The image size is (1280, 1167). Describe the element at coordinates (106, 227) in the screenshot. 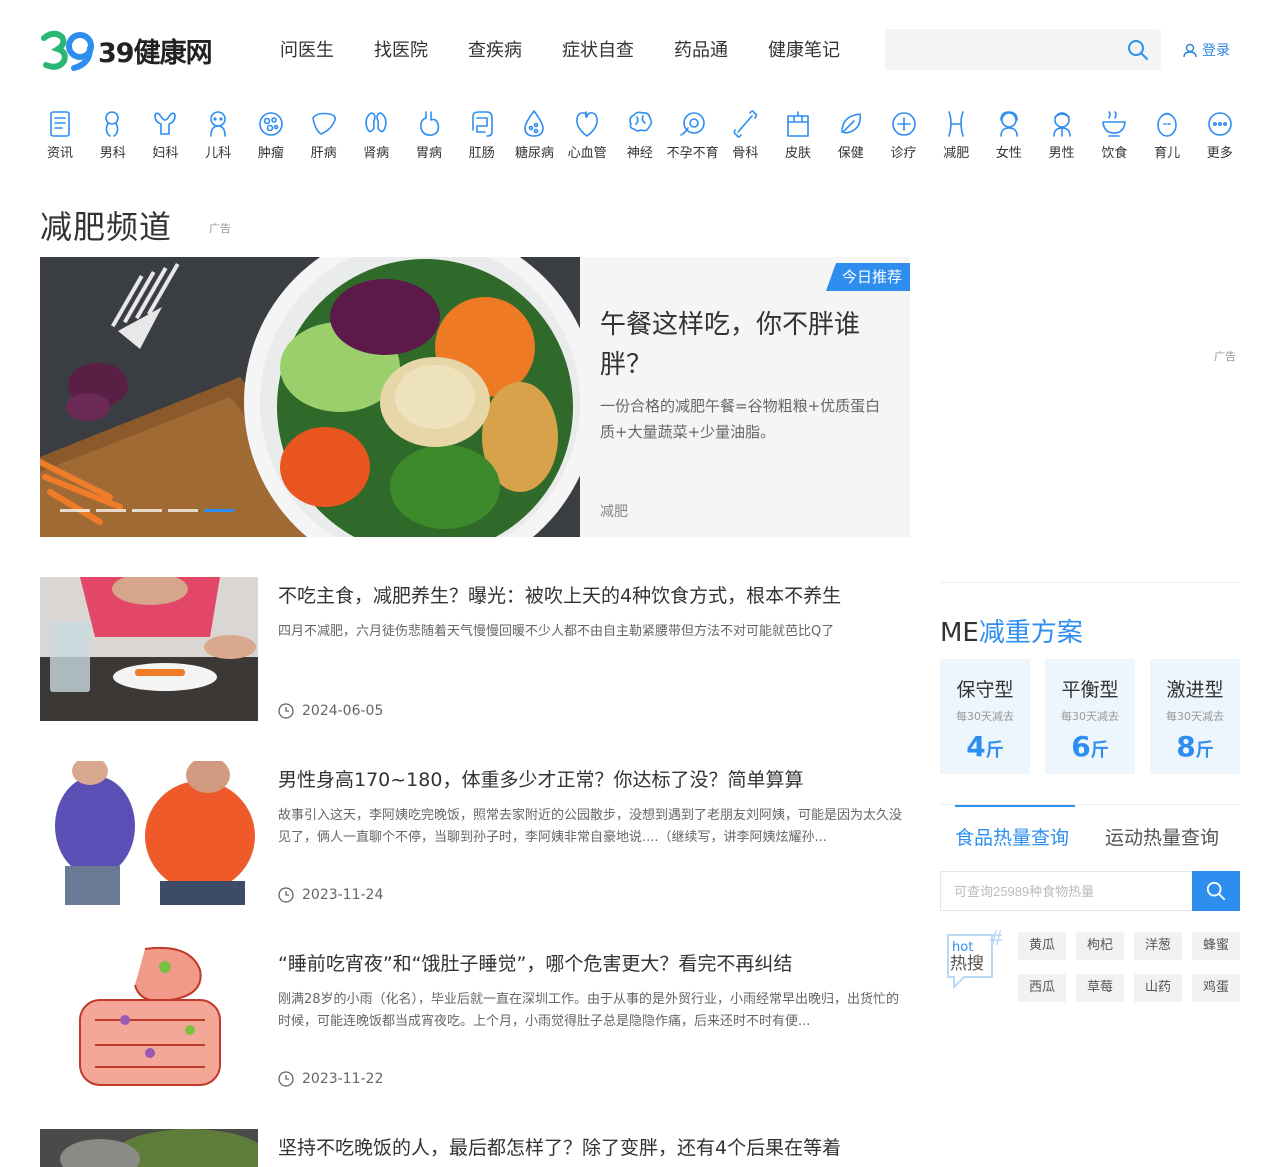

I see `page-title: 减肥频道` at that location.